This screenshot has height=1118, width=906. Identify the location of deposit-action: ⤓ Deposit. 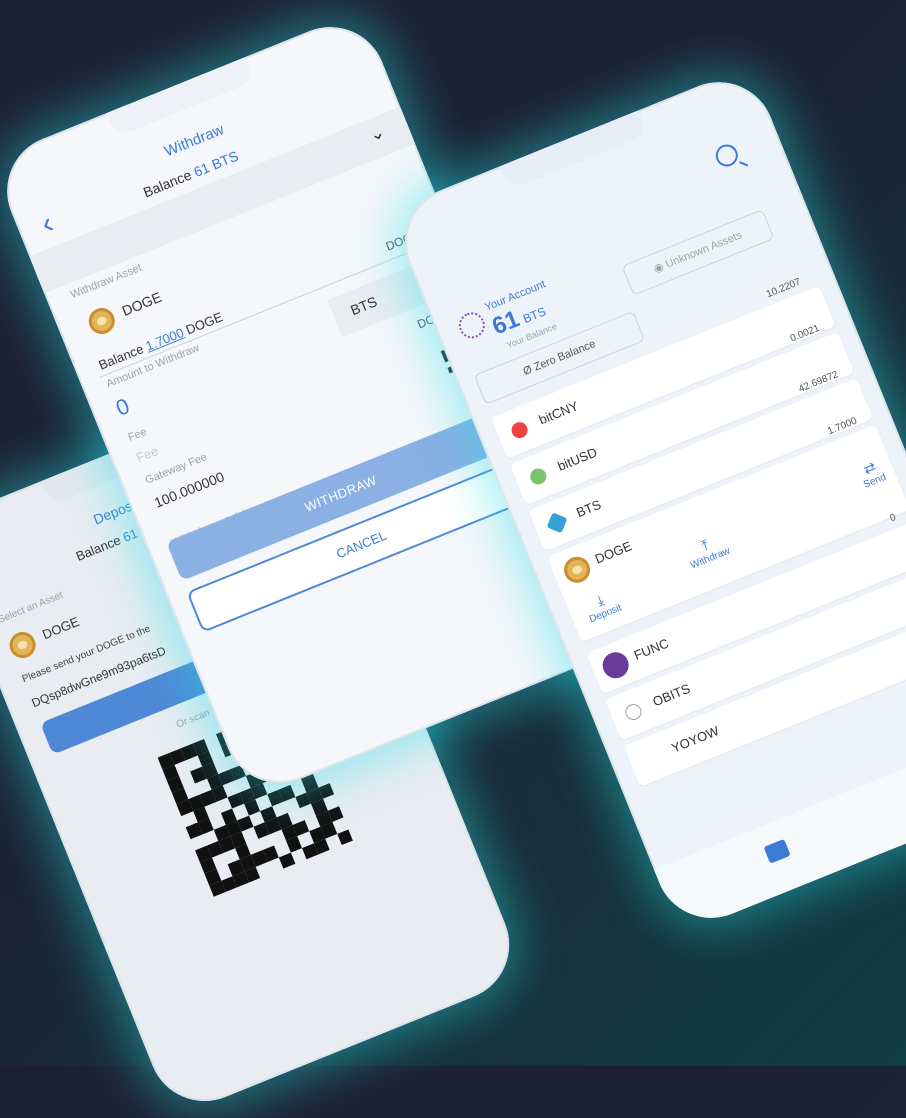
(602, 606).